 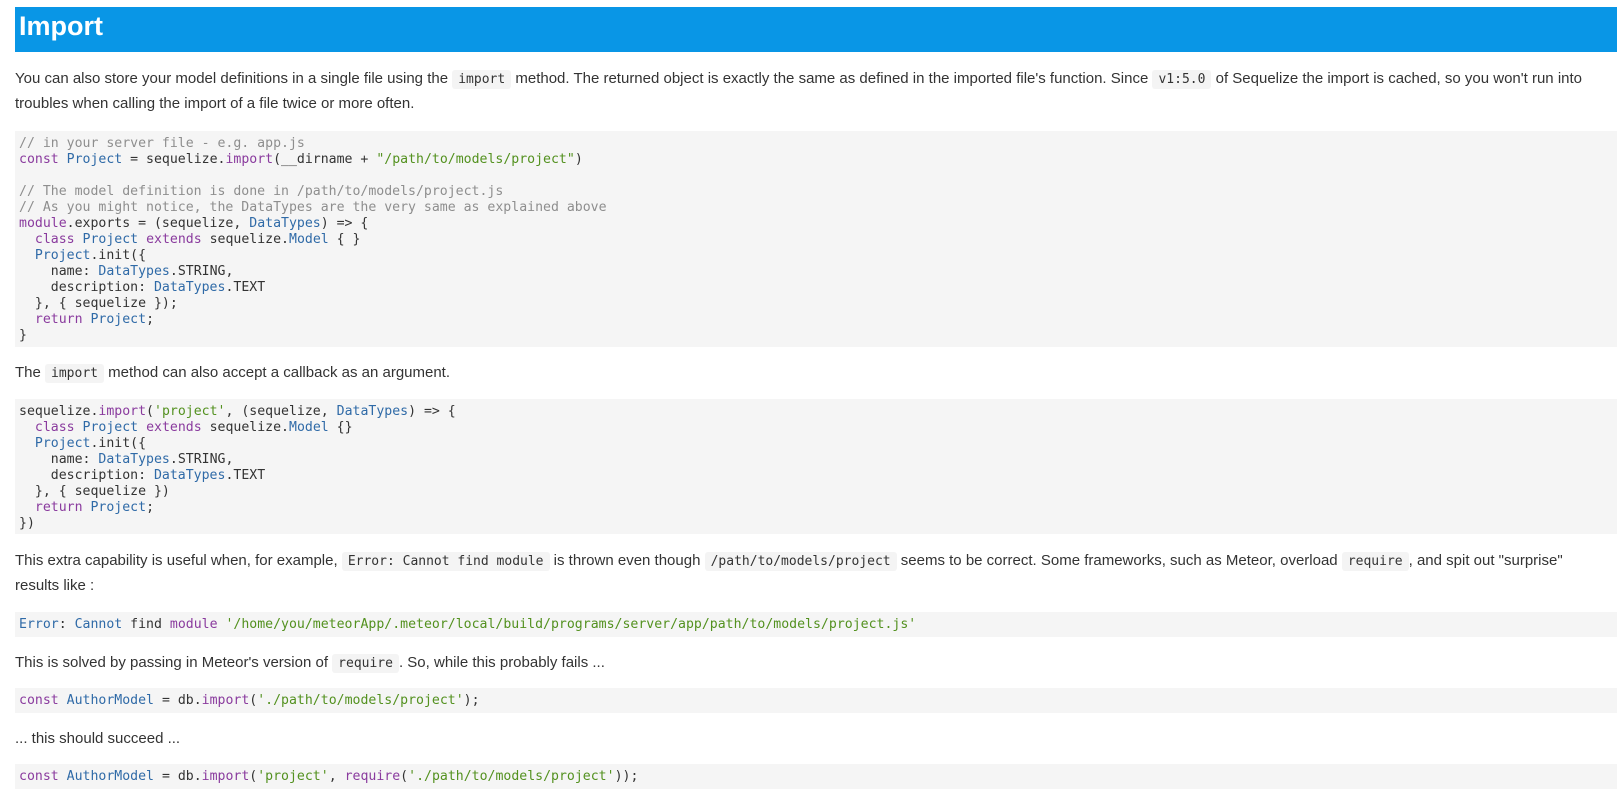 I want to click on section-title: Import, so click(x=61, y=26).